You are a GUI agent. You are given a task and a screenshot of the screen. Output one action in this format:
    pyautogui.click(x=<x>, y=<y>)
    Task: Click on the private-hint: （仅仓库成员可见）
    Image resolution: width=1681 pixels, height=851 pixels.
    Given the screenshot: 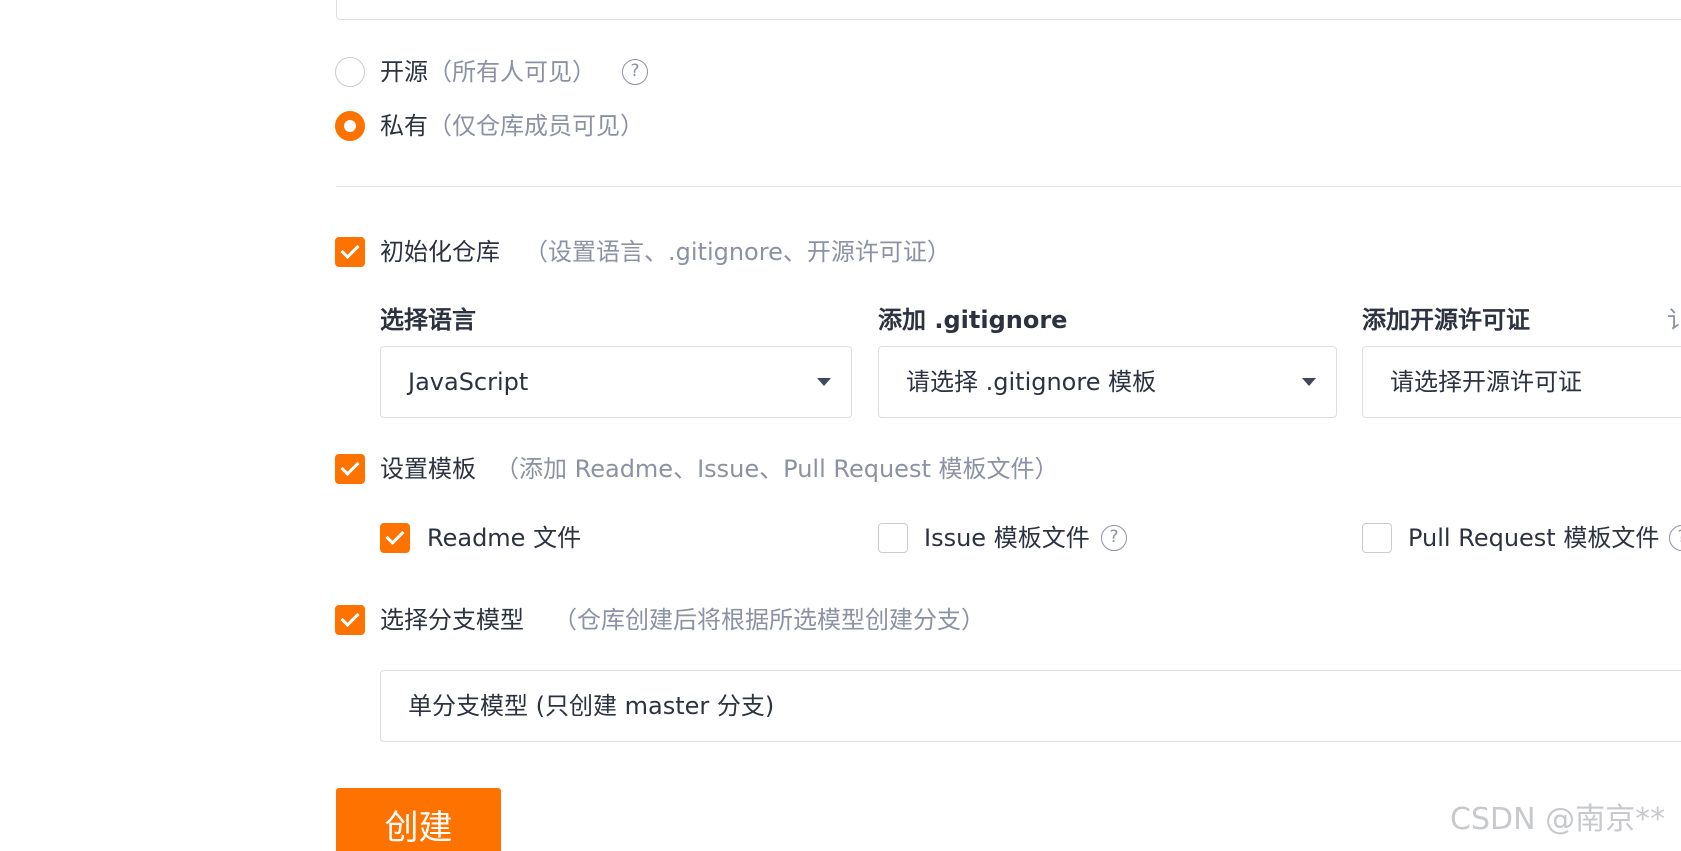 What is the action you would take?
    pyautogui.click(x=536, y=126)
    